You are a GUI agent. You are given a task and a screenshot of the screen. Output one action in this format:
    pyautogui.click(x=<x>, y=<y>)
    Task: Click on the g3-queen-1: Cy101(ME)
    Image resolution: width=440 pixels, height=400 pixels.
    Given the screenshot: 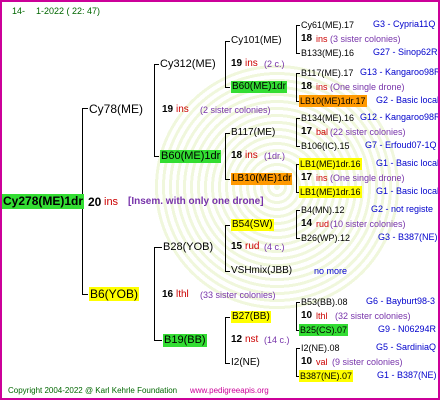 What is the action you would take?
    pyautogui.click(x=256, y=40)
    